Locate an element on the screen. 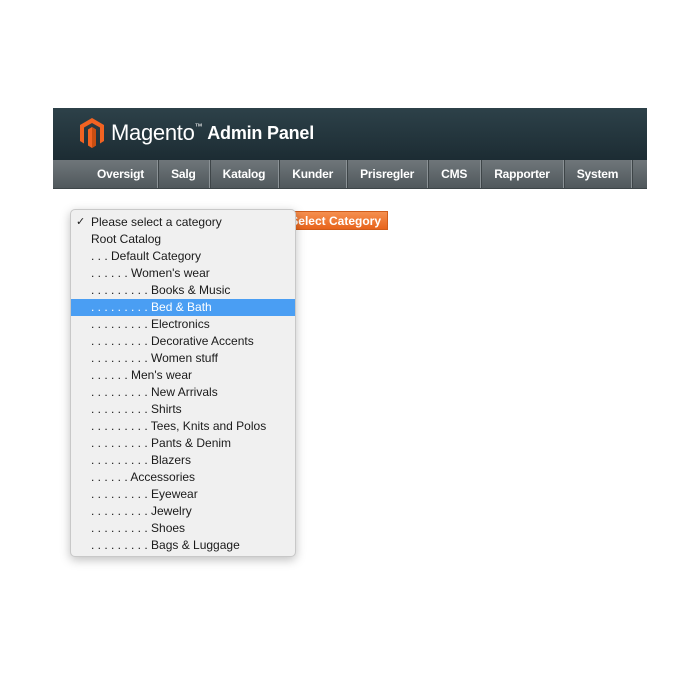 Image resolution: width=700 pixels, height=700 pixels. option-label: . . . . . . Accessories is located at coordinates (143, 477).